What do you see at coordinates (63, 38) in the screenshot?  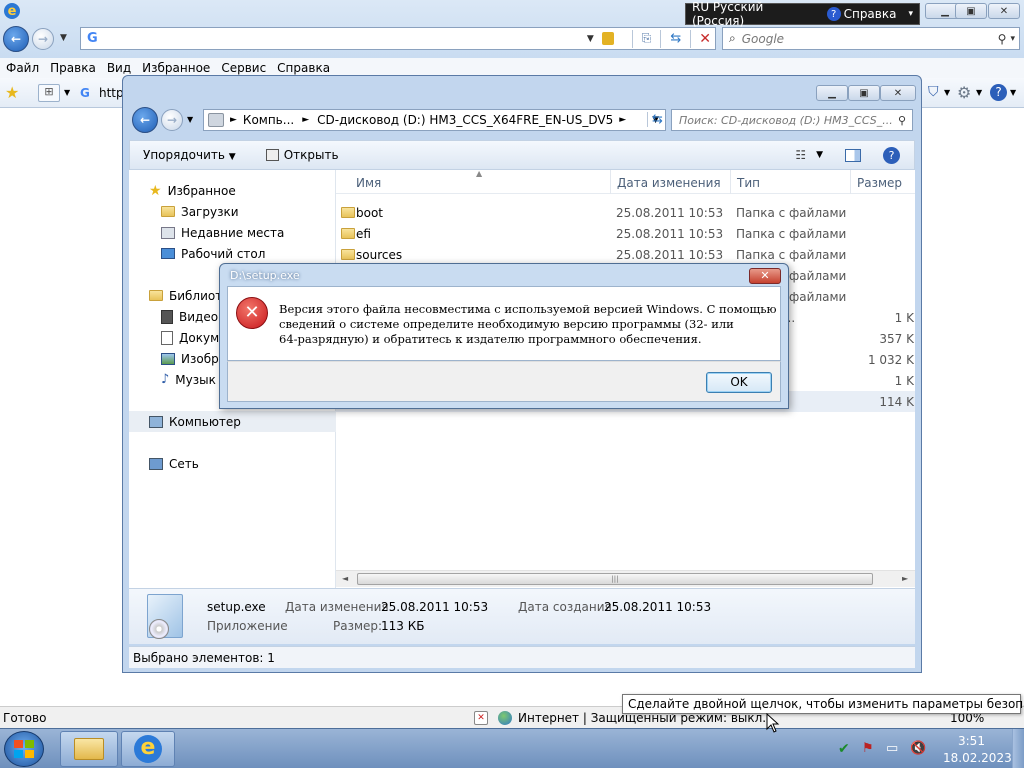 I see `history-dropdown-icon: ▼` at bounding box center [63, 38].